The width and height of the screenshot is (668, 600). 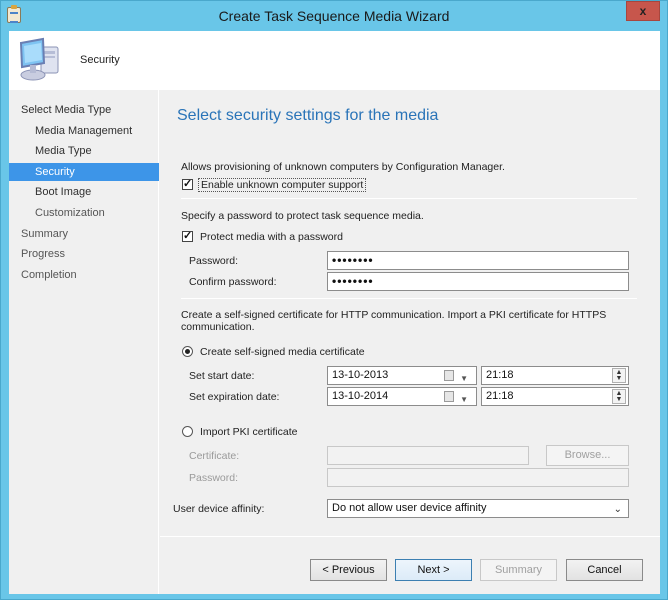 I want to click on password-label: Password:, so click(x=214, y=261).